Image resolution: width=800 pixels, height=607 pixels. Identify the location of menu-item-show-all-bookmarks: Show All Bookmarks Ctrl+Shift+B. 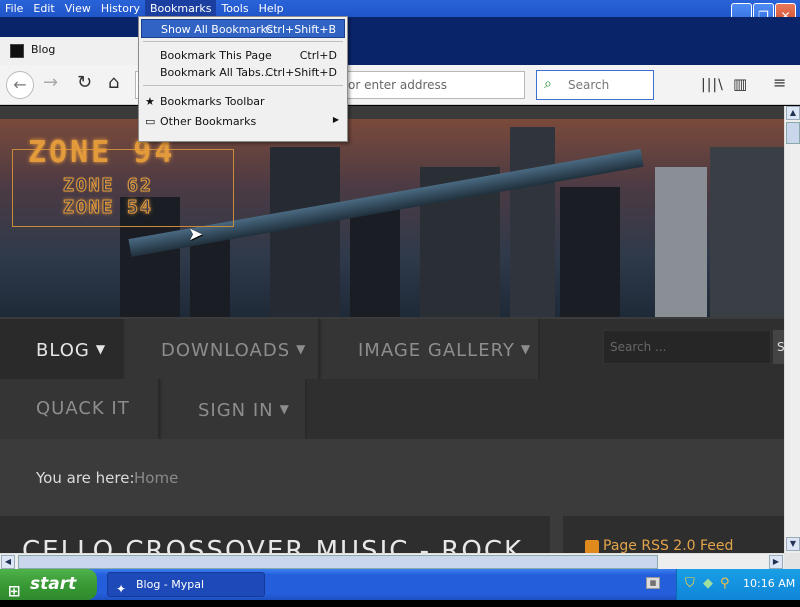
(243, 28).